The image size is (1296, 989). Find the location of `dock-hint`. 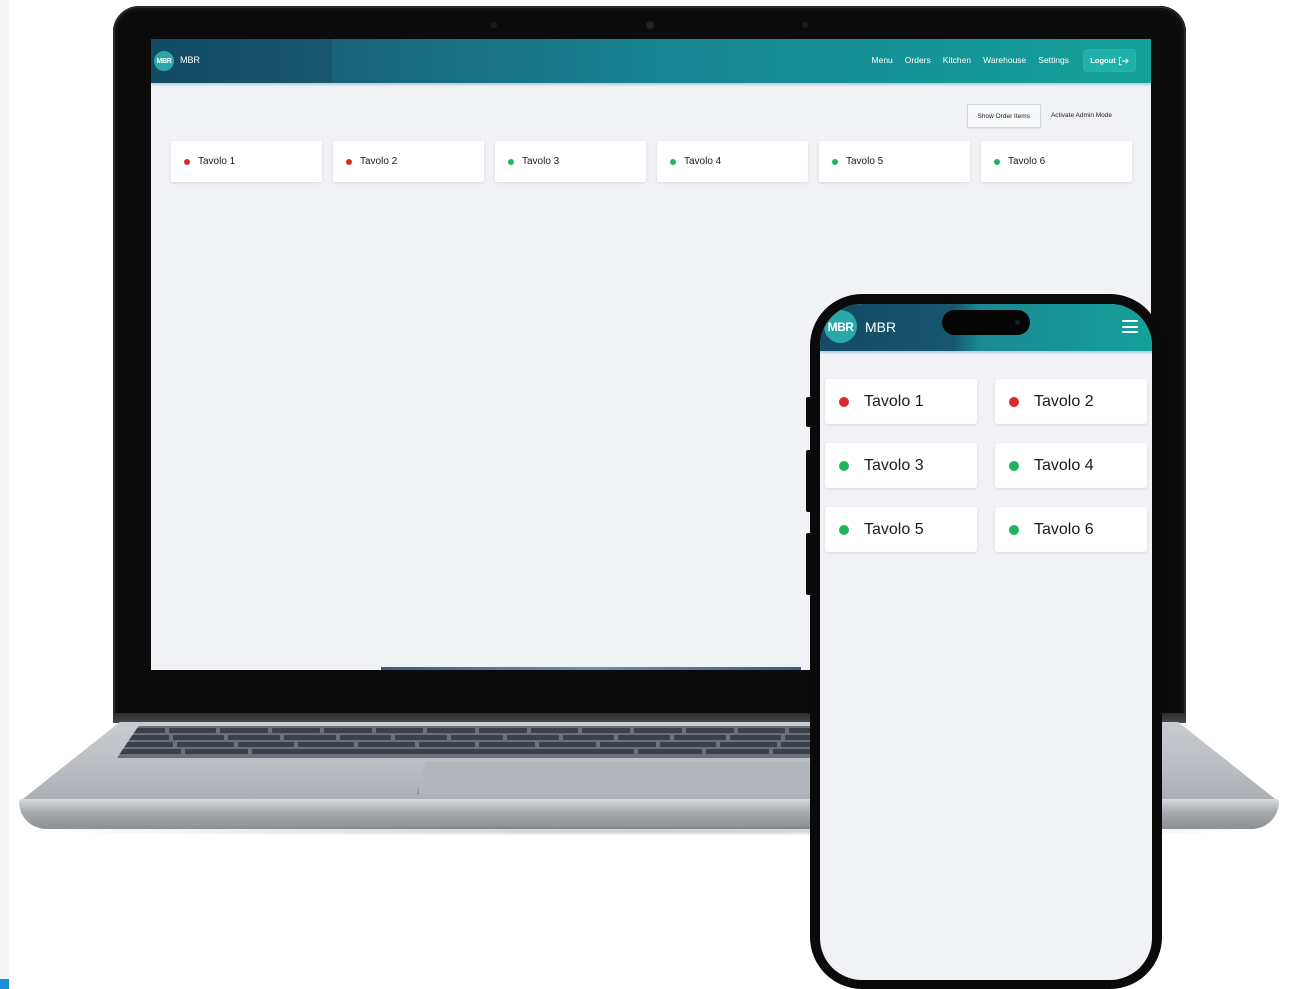

dock-hint is located at coordinates (591, 668).